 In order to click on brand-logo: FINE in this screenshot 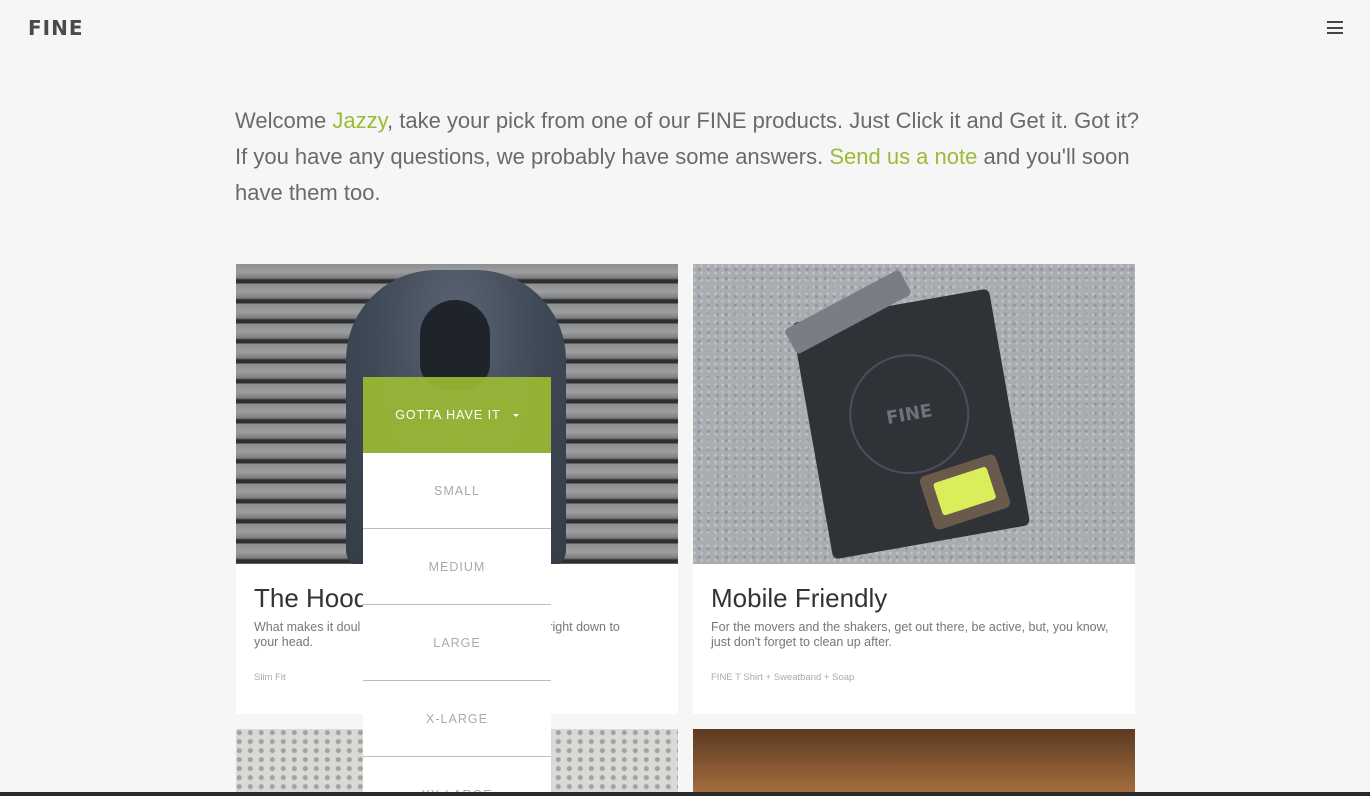, I will do `click(56, 28)`.